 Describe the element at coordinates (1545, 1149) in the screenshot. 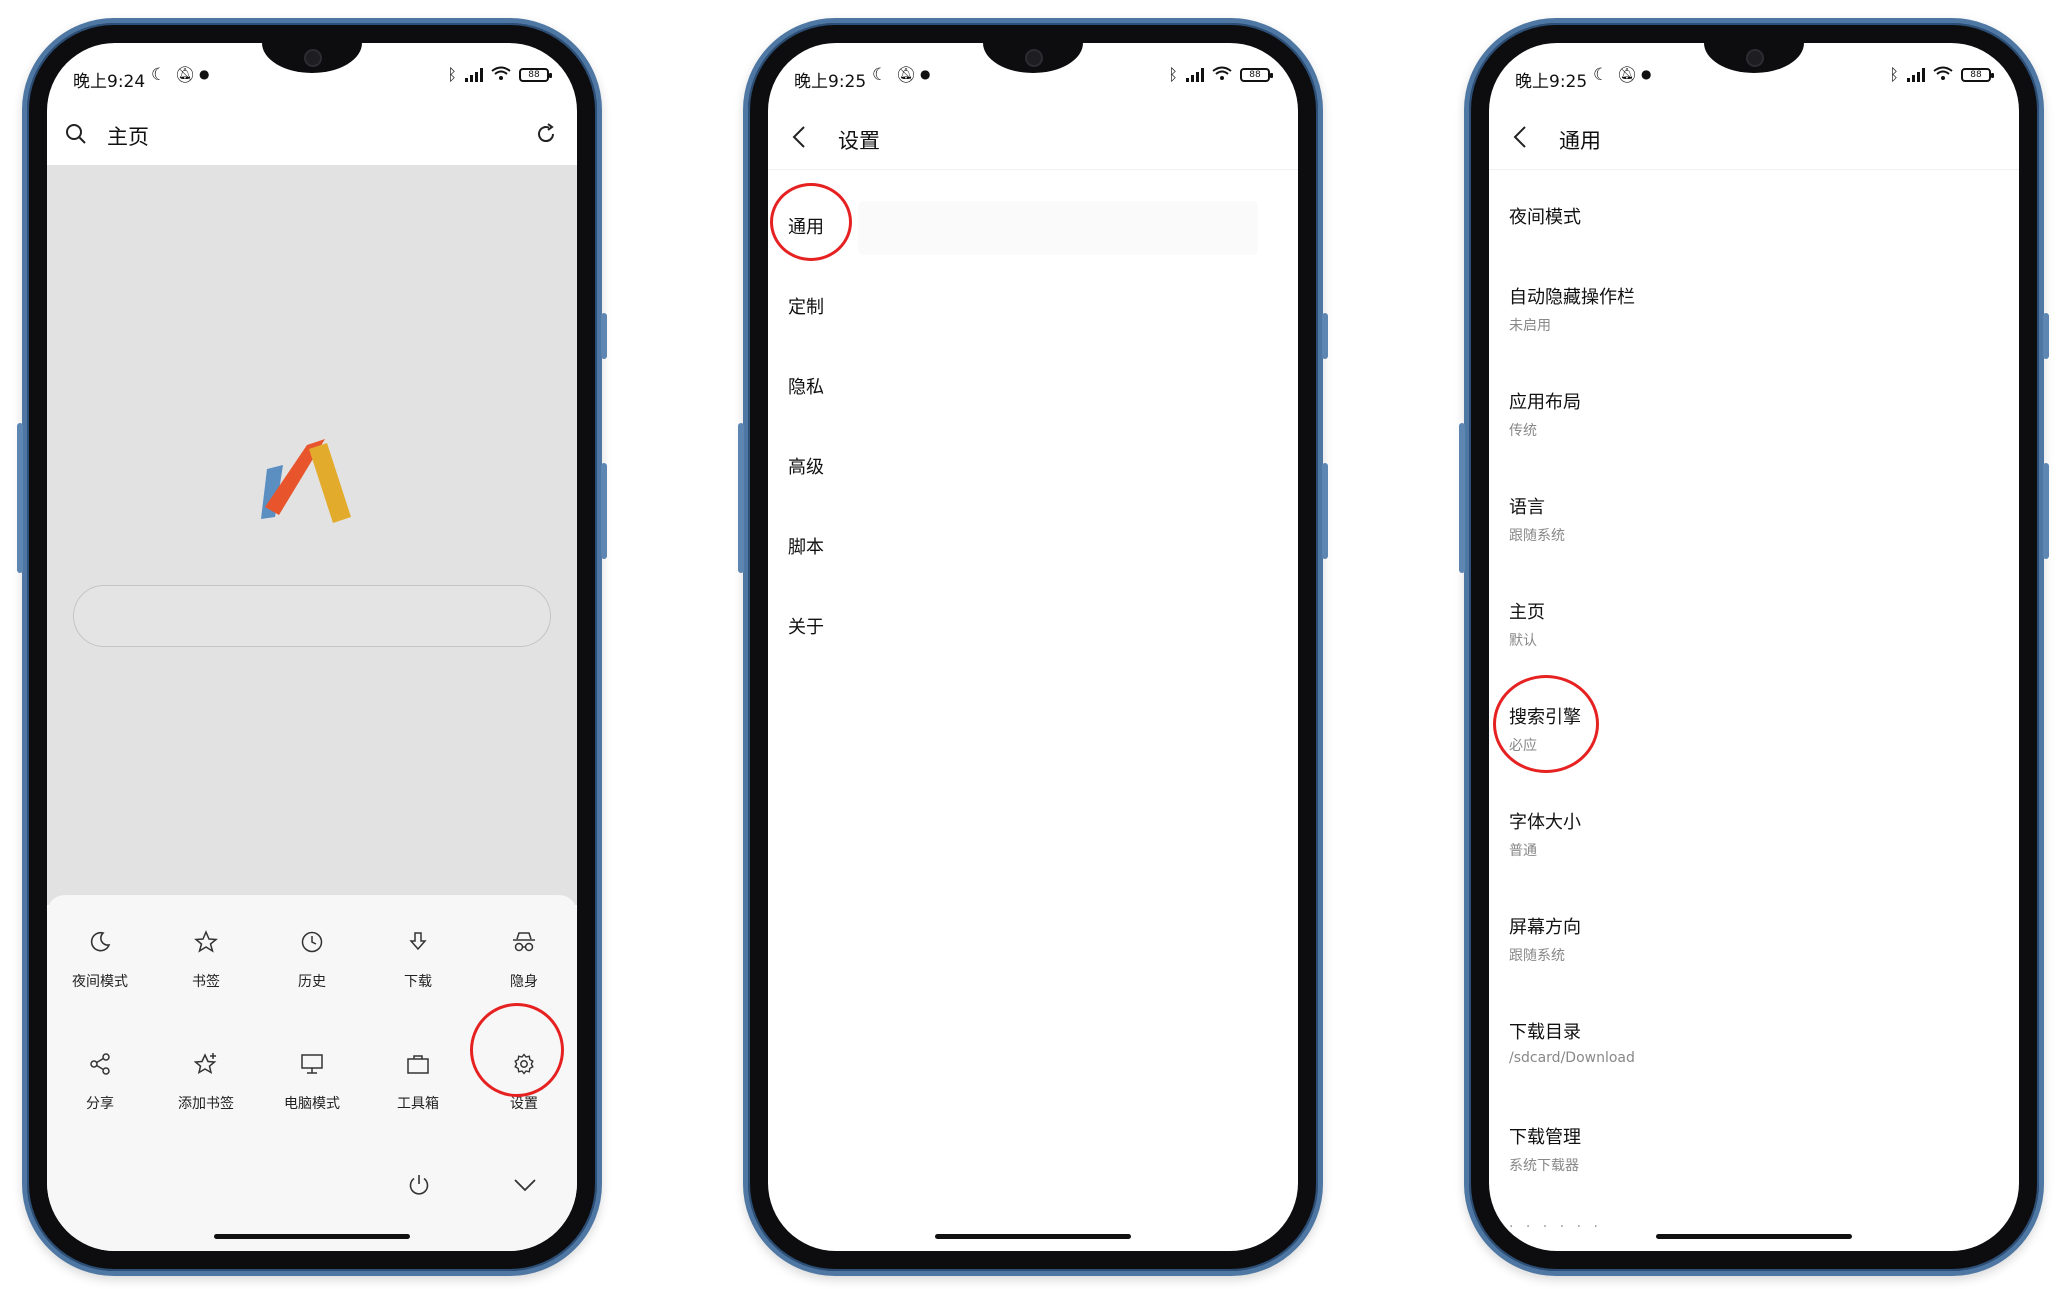

I see `general-item-download-manager: 下载管理 系统下载器` at that location.